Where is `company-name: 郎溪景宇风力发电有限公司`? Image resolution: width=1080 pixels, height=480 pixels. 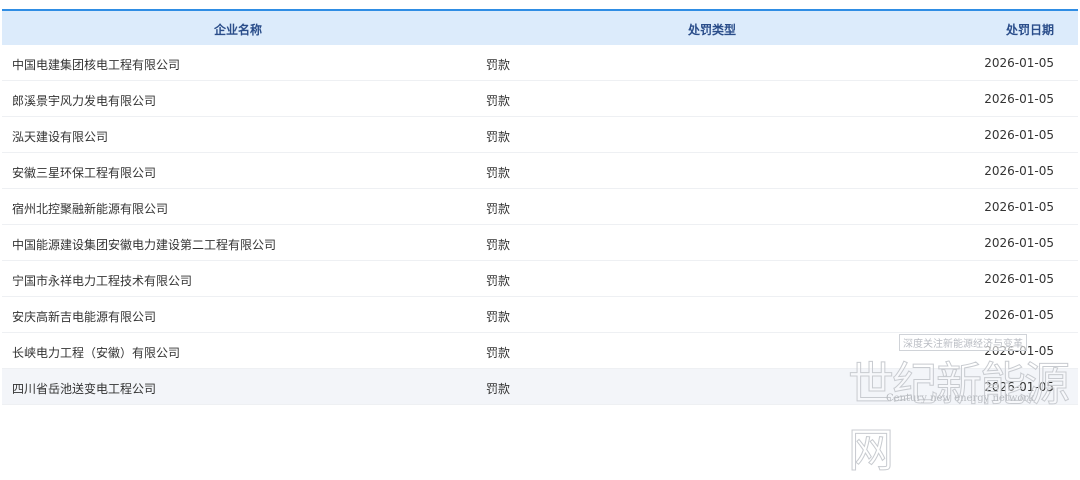 company-name: 郎溪景宇风力发电有限公司 is located at coordinates (84, 101).